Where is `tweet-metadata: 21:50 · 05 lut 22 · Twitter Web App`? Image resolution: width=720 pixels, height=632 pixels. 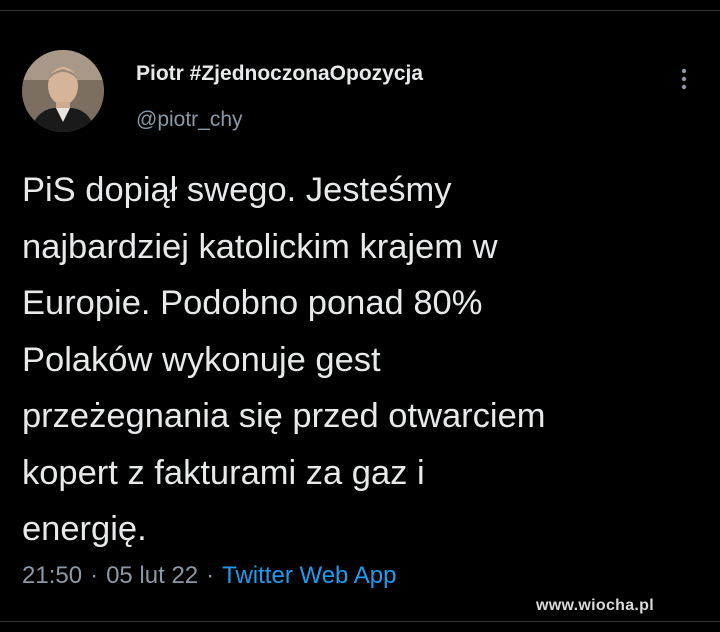
tweet-metadata: 21:50 · 05 lut 22 · Twitter Web App is located at coordinates (209, 576).